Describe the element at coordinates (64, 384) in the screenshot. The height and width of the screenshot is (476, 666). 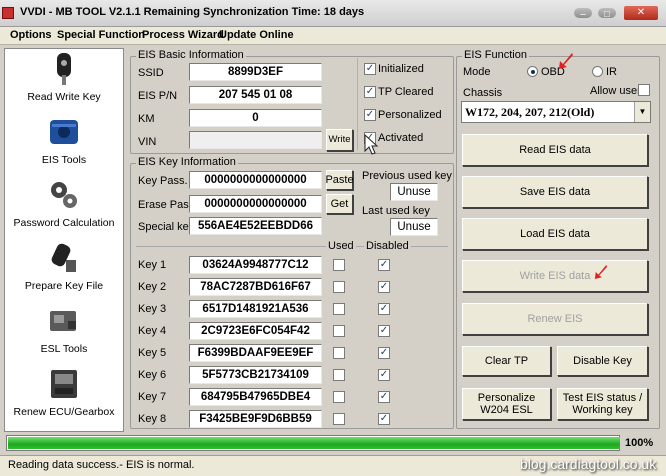
I see `ecu-icon` at that location.